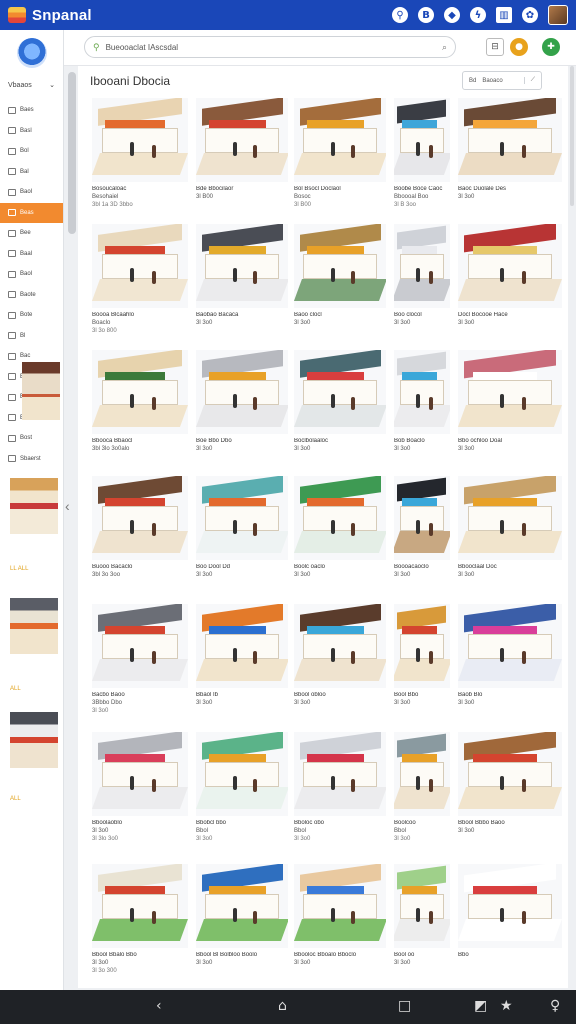  Describe the element at coordinates (242, 791) in the screenshot. I see `store-card: Bbobcl bbo Bbol 3l 3o0` at that location.